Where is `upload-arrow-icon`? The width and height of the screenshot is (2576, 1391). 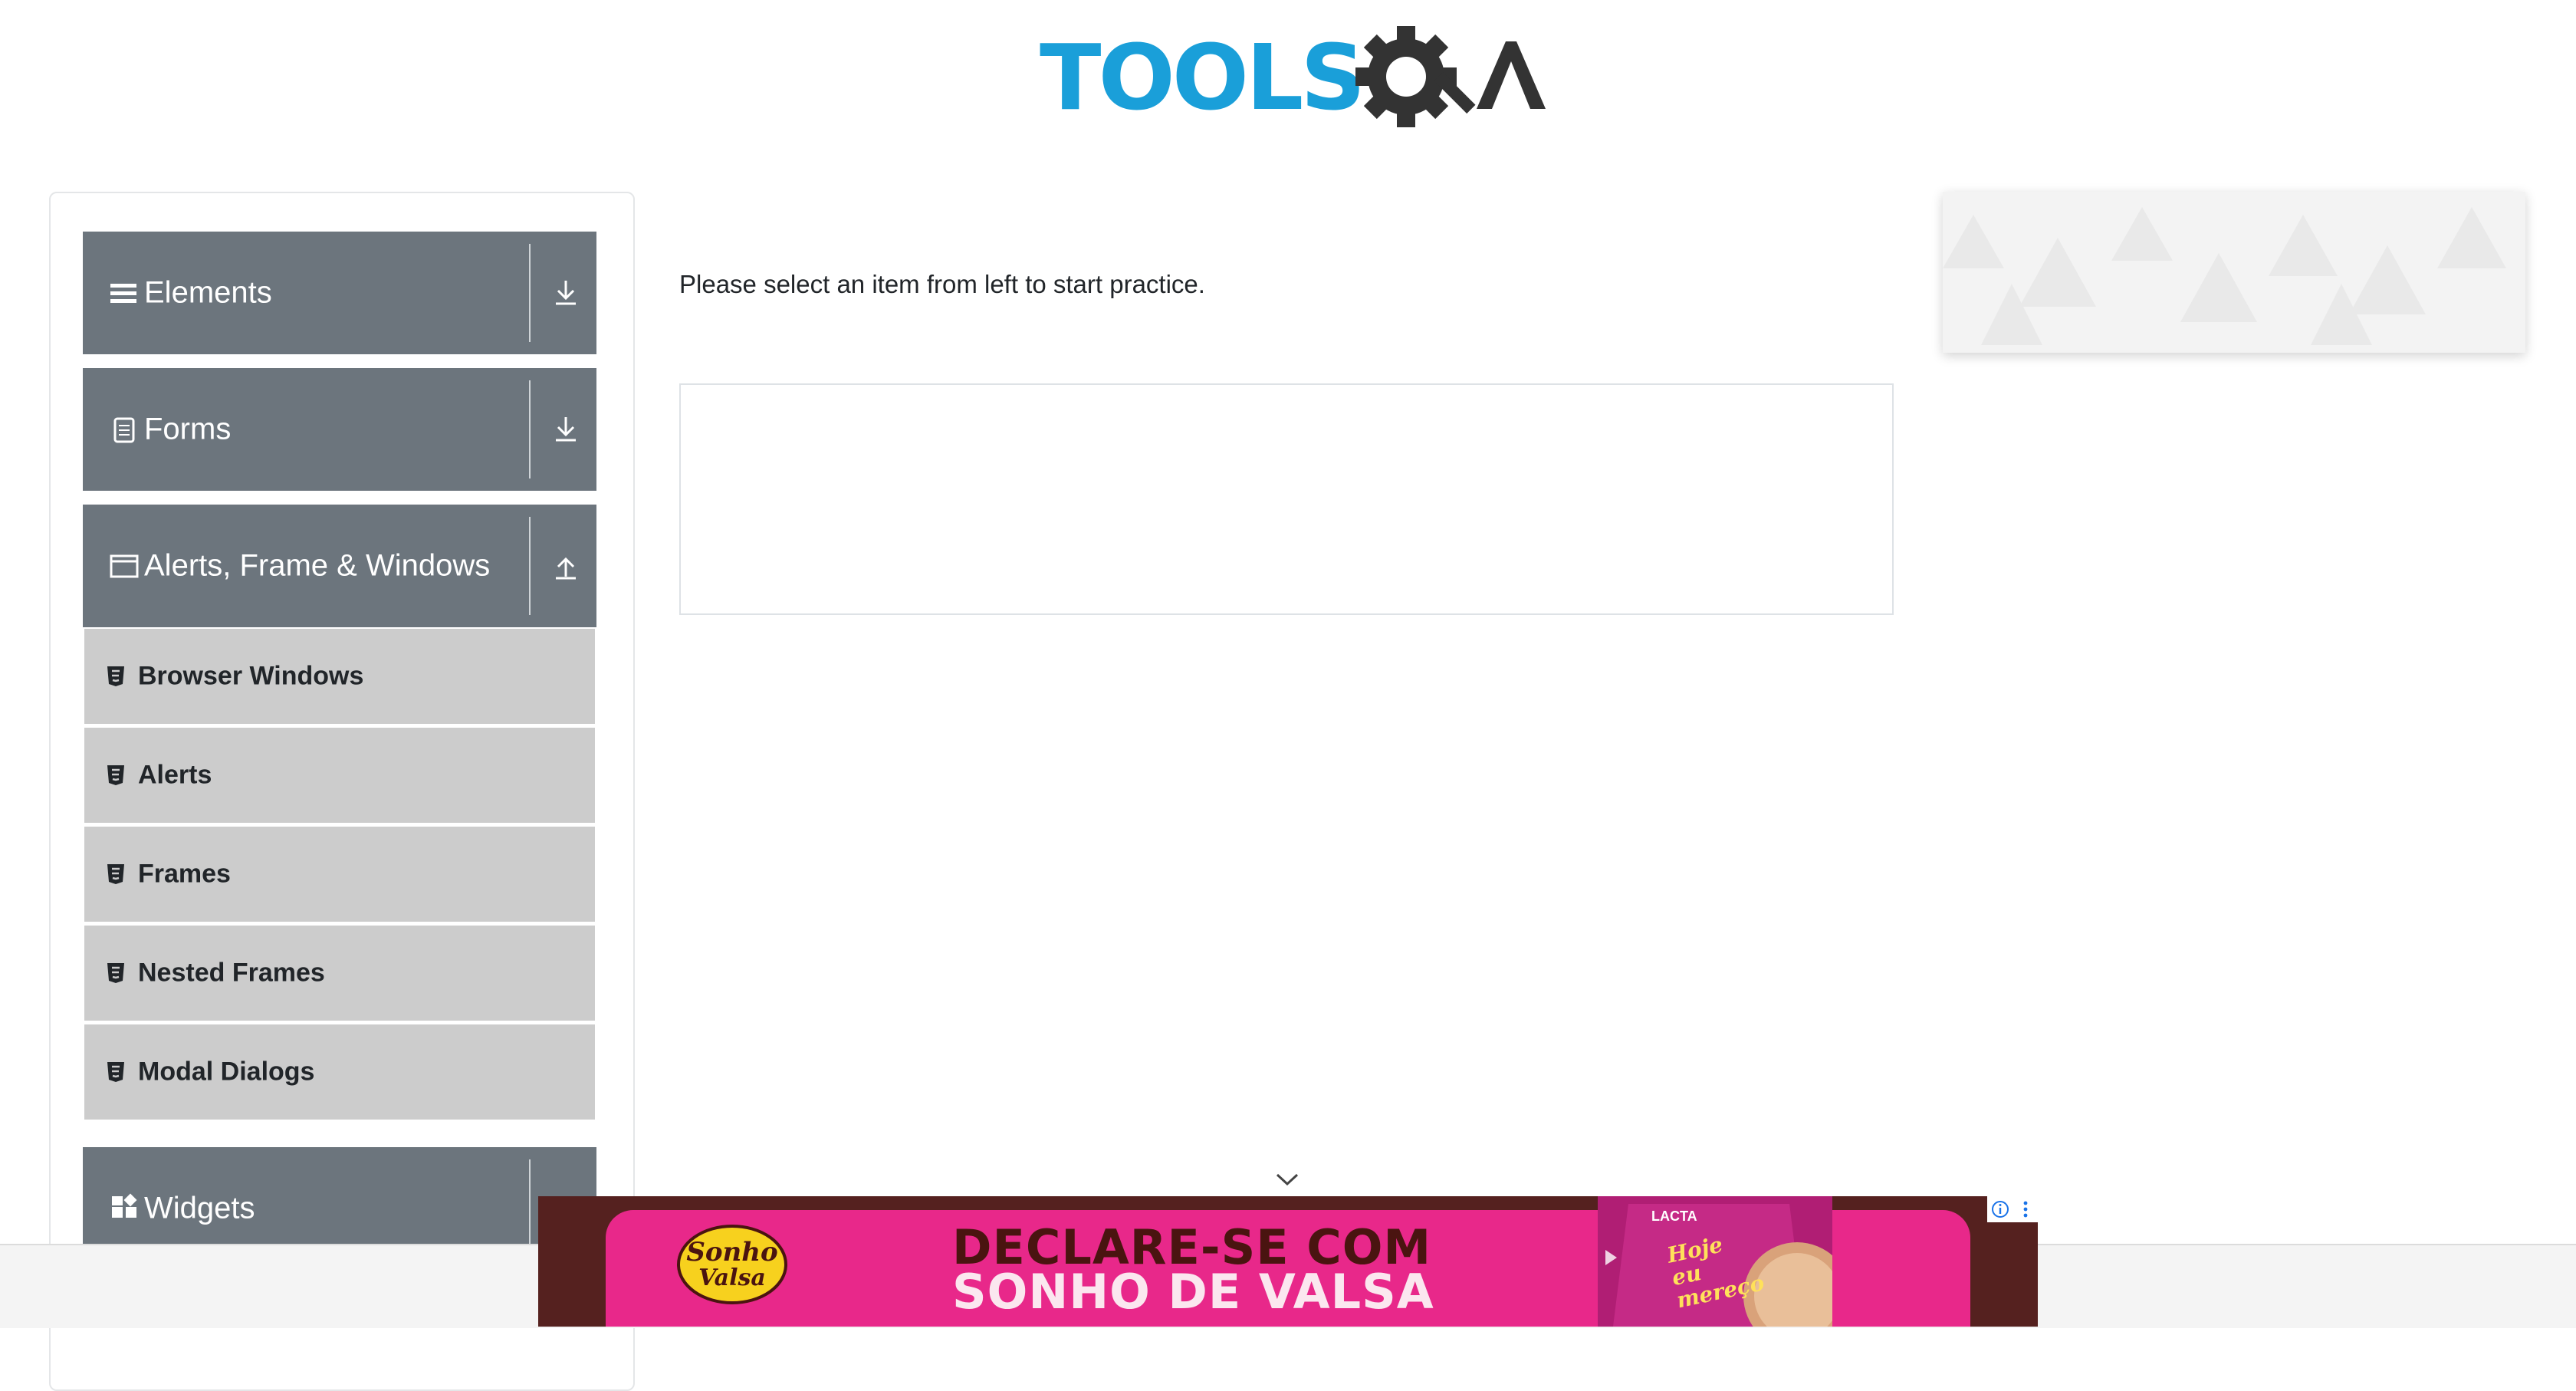 upload-arrow-icon is located at coordinates (566, 566).